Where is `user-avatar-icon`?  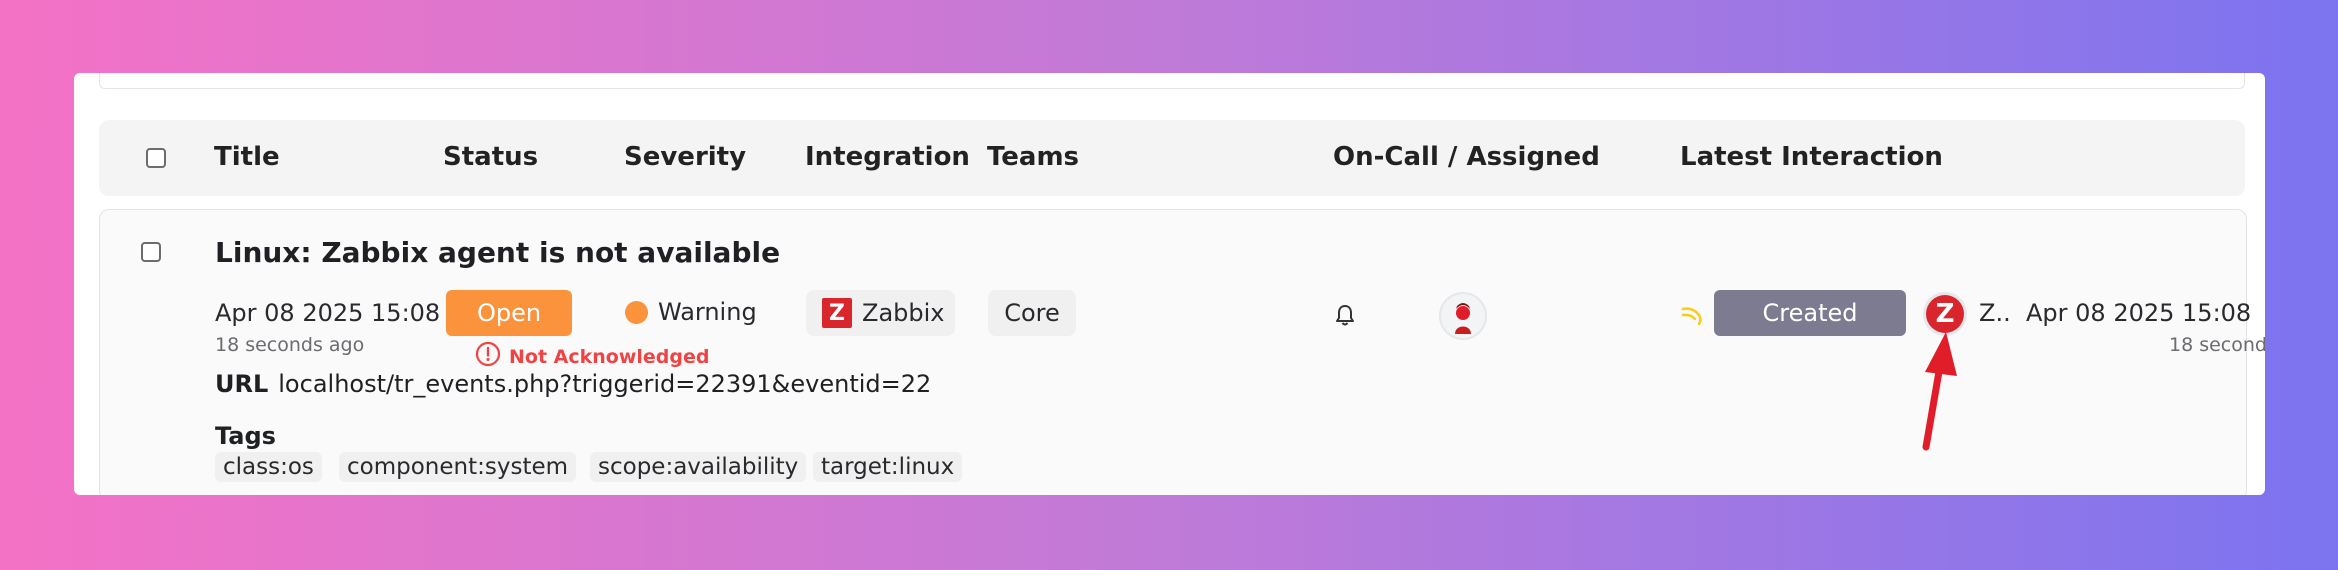
user-avatar-icon is located at coordinates (1463, 316).